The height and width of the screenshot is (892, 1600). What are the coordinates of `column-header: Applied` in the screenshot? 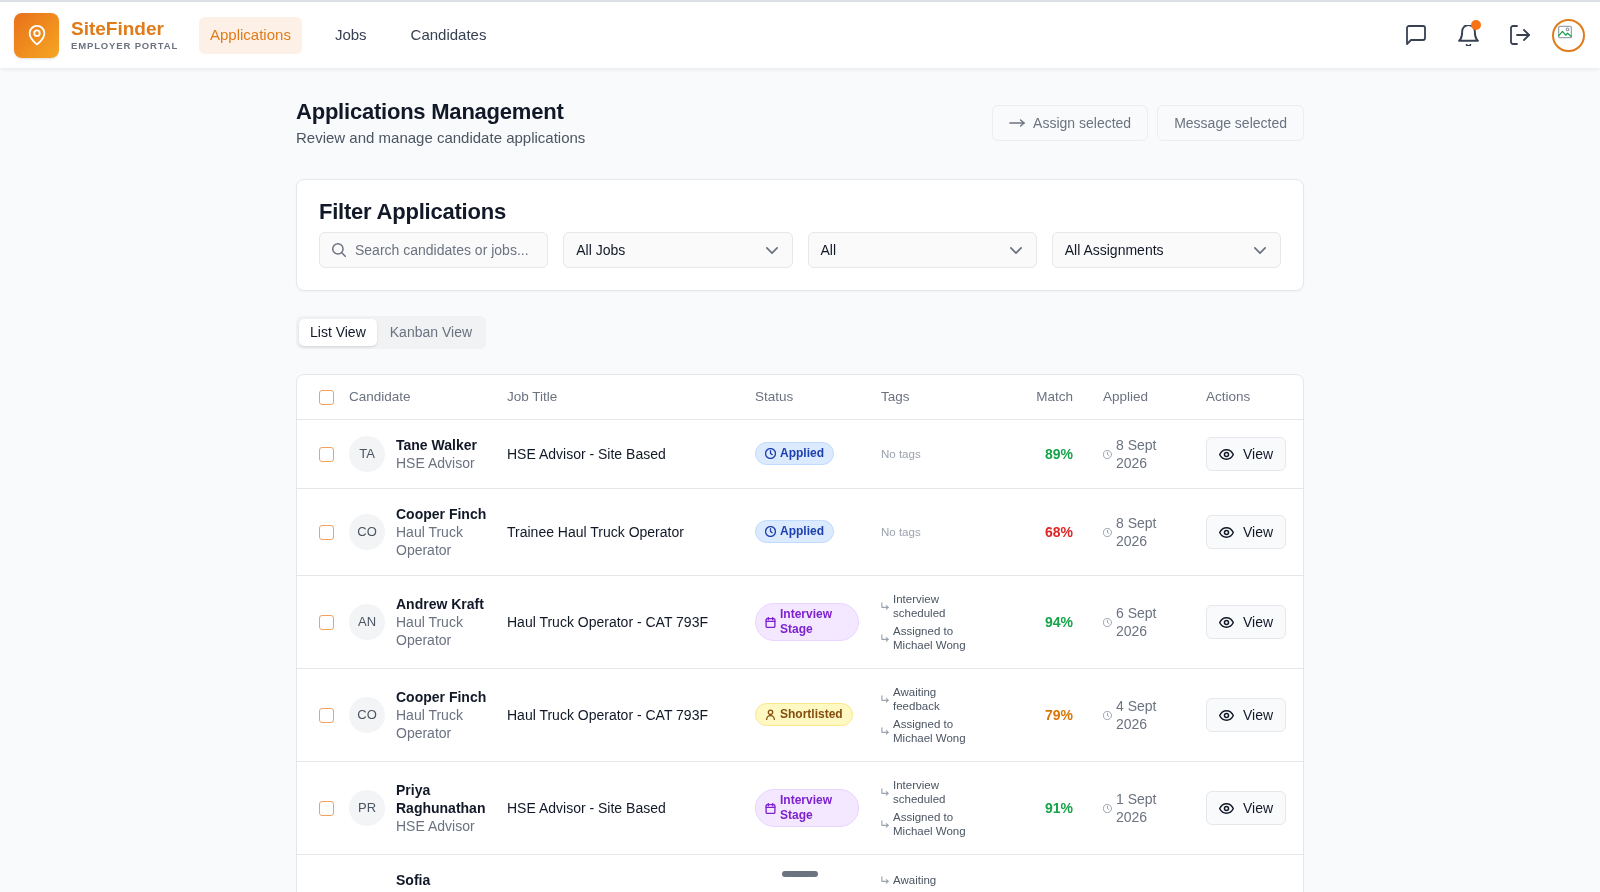 It's located at (1126, 397).